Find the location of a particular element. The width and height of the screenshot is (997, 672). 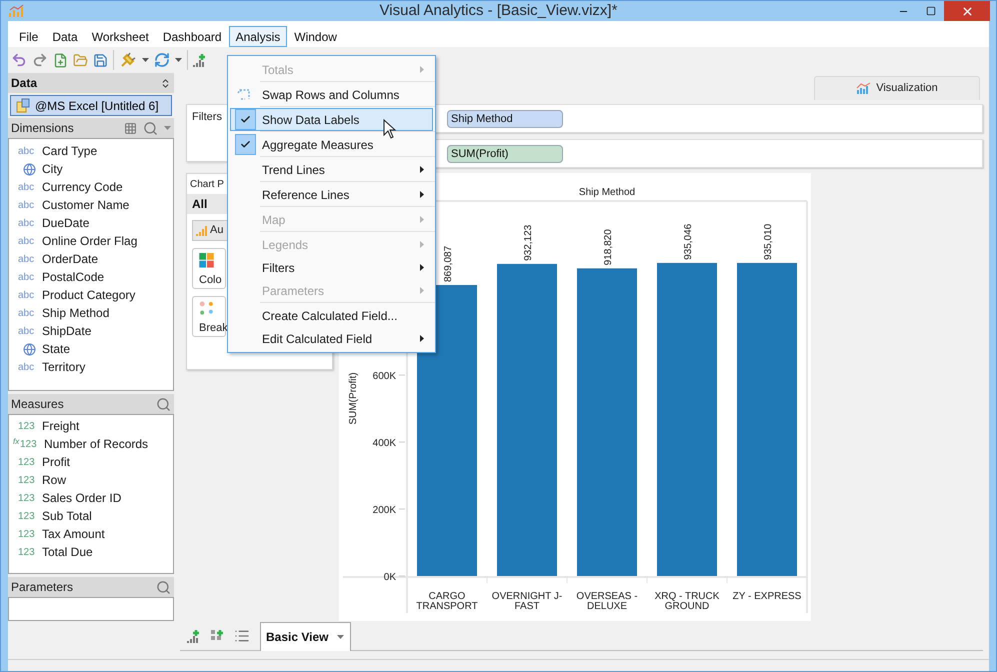

menu-item: Swap Rows and Columns is located at coordinates (331, 94).